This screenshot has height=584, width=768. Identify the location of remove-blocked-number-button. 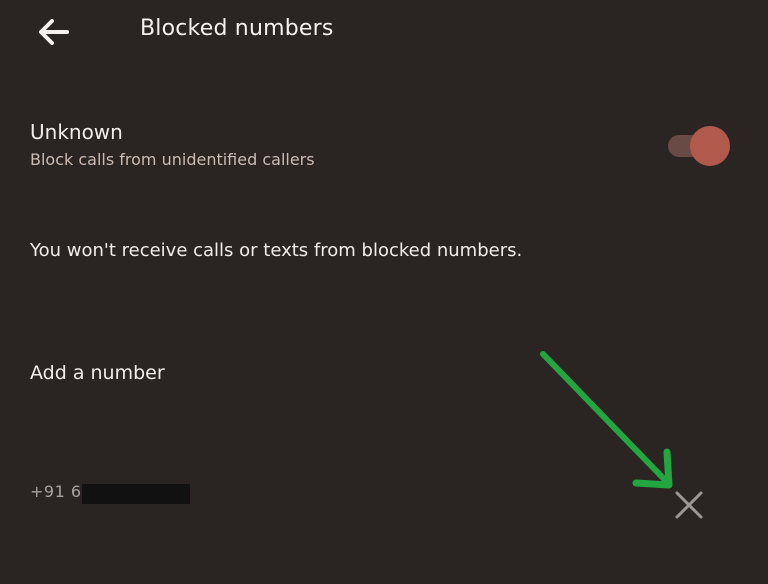
(689, 505).